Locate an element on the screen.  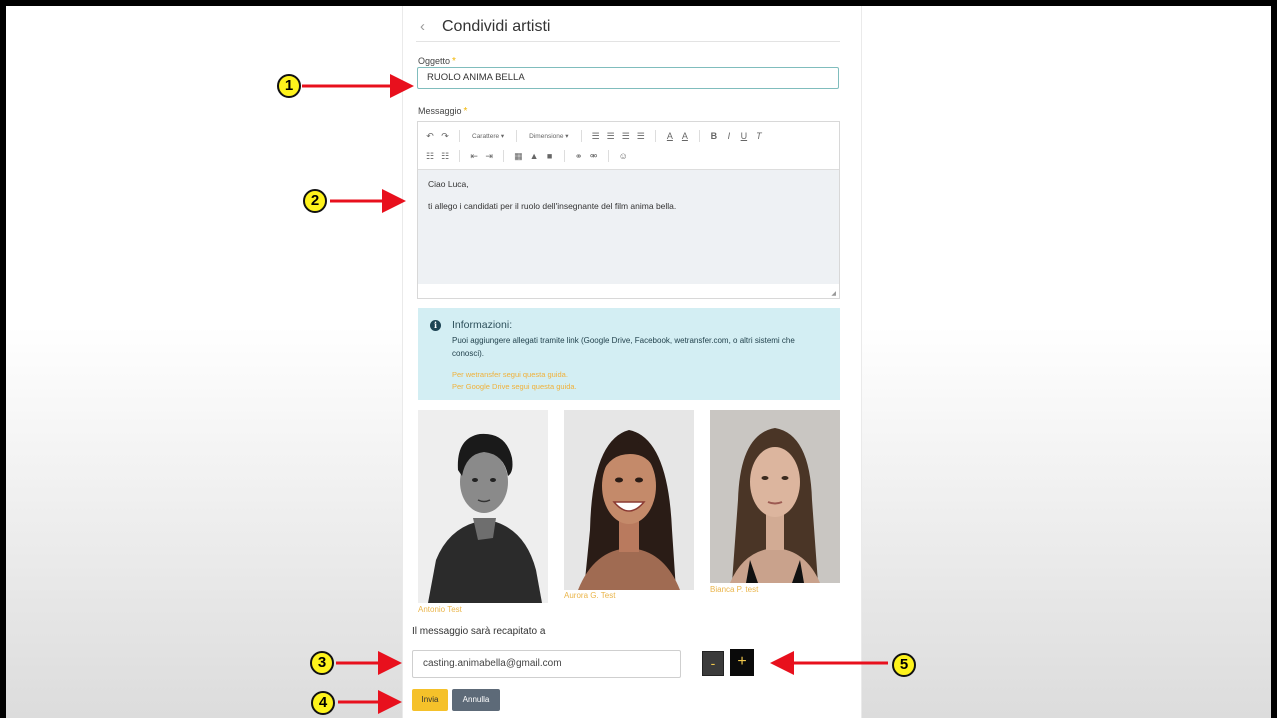
callout-badge-2: 2 is located at coordinates (315, 201).